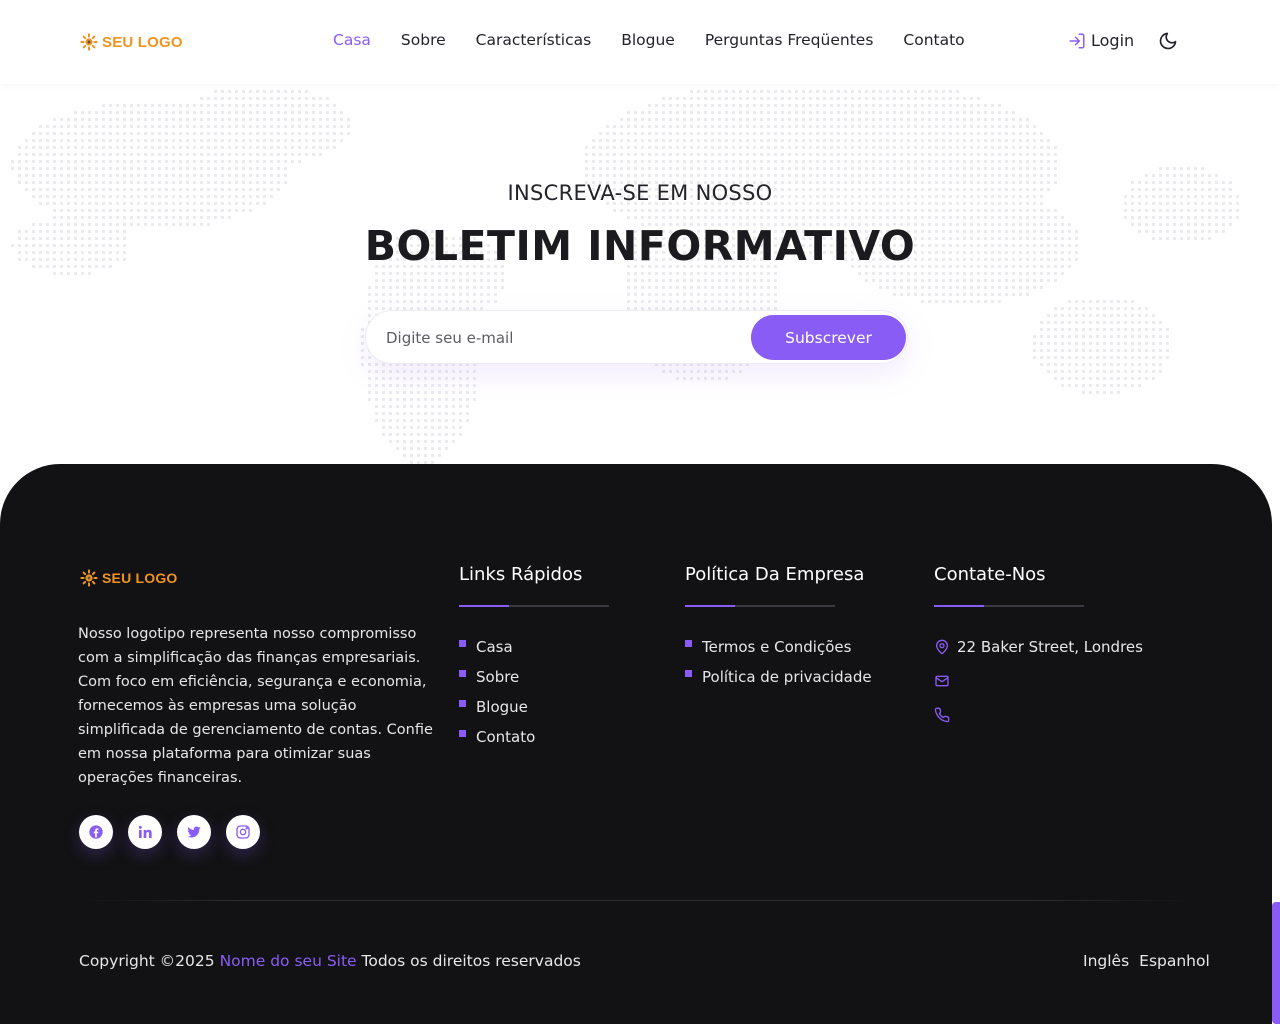 This screenshot has height=1024, width=1280. What do you see at coordinates (787, 677) in the screenshot?
I see `policy-link-label: Política de privacidade` at bounding box center [787, 677].